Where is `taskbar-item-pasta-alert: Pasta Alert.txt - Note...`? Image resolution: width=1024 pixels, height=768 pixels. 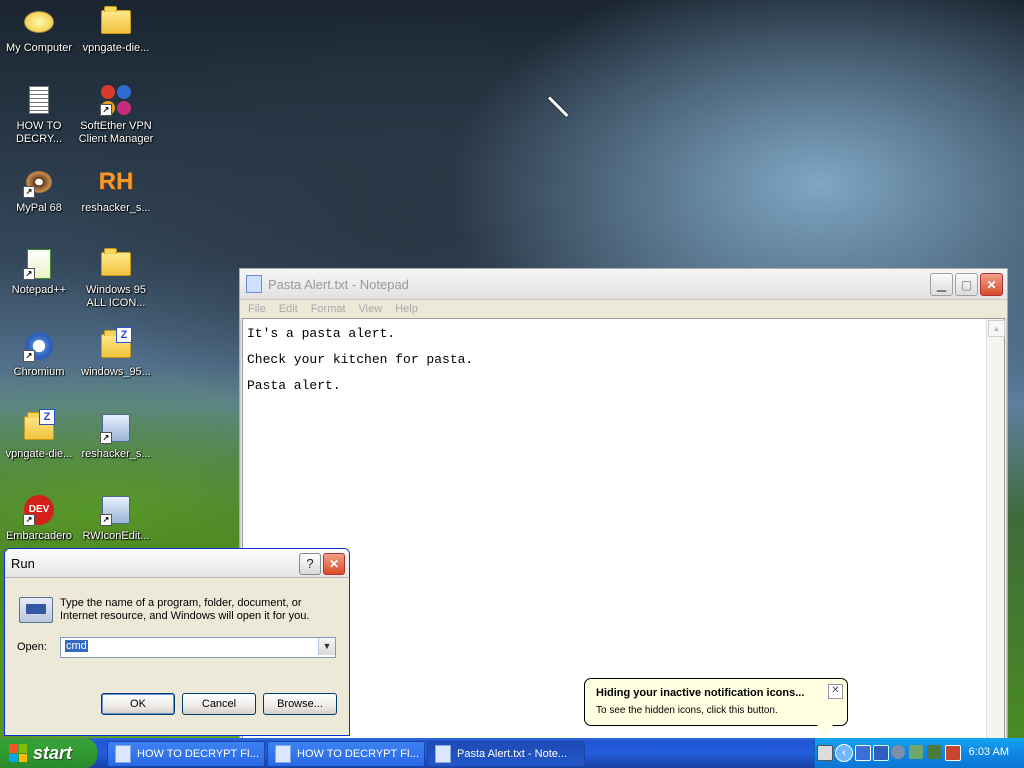
taskbar-item-pasta-alert: Pasta Alert.txt - Note... is located at coordinates (506, 754).